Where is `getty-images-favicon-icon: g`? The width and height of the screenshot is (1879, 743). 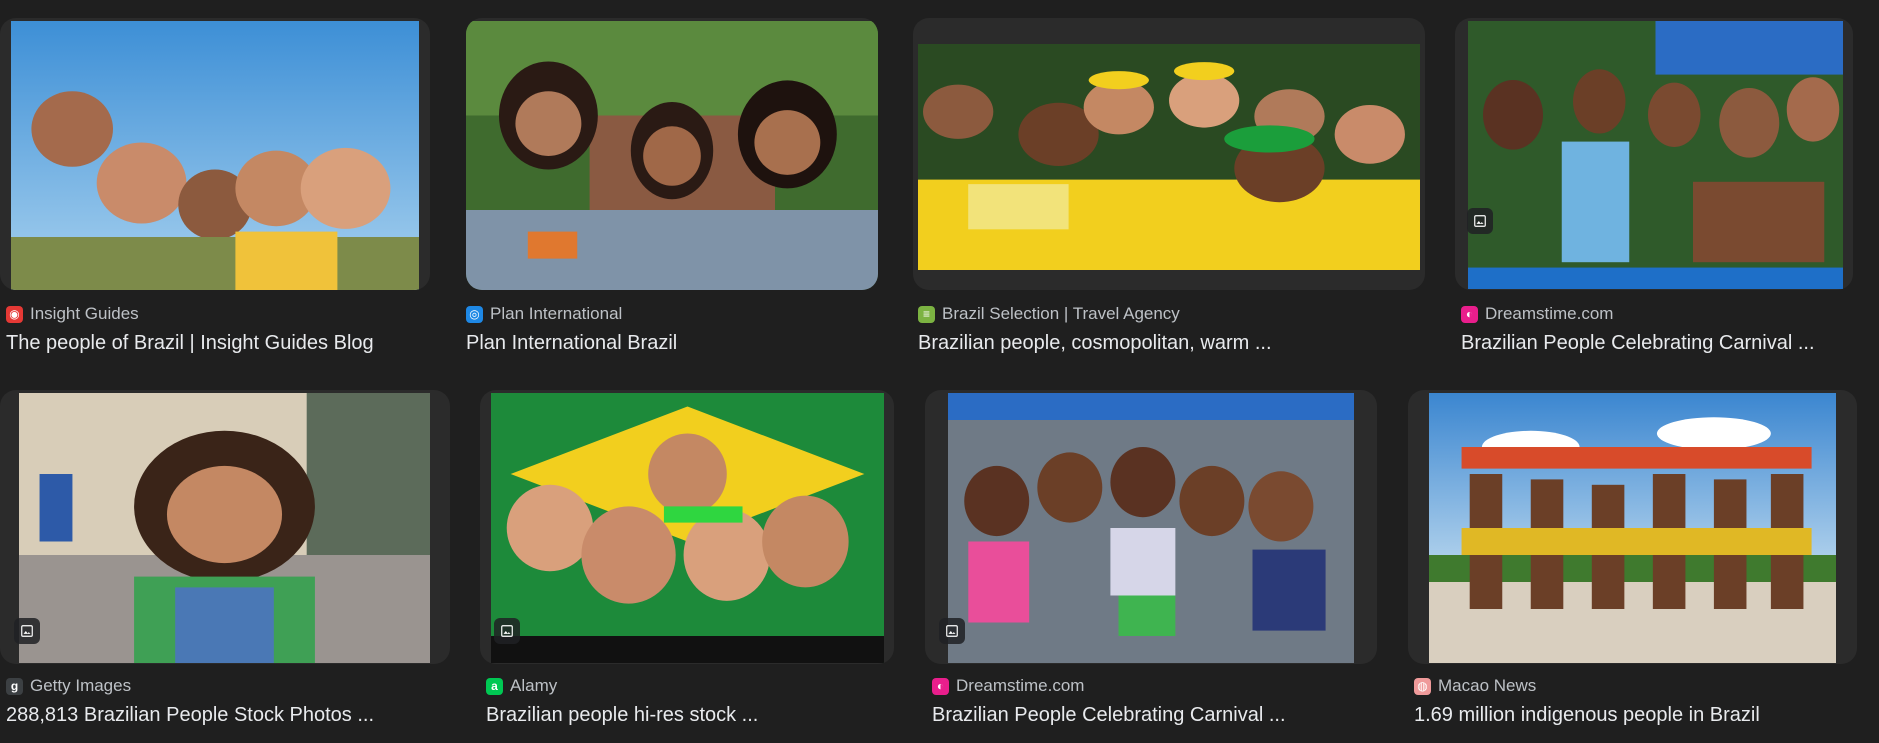
getty-images-favicon-icon: g is located at coordinates (14, 686).